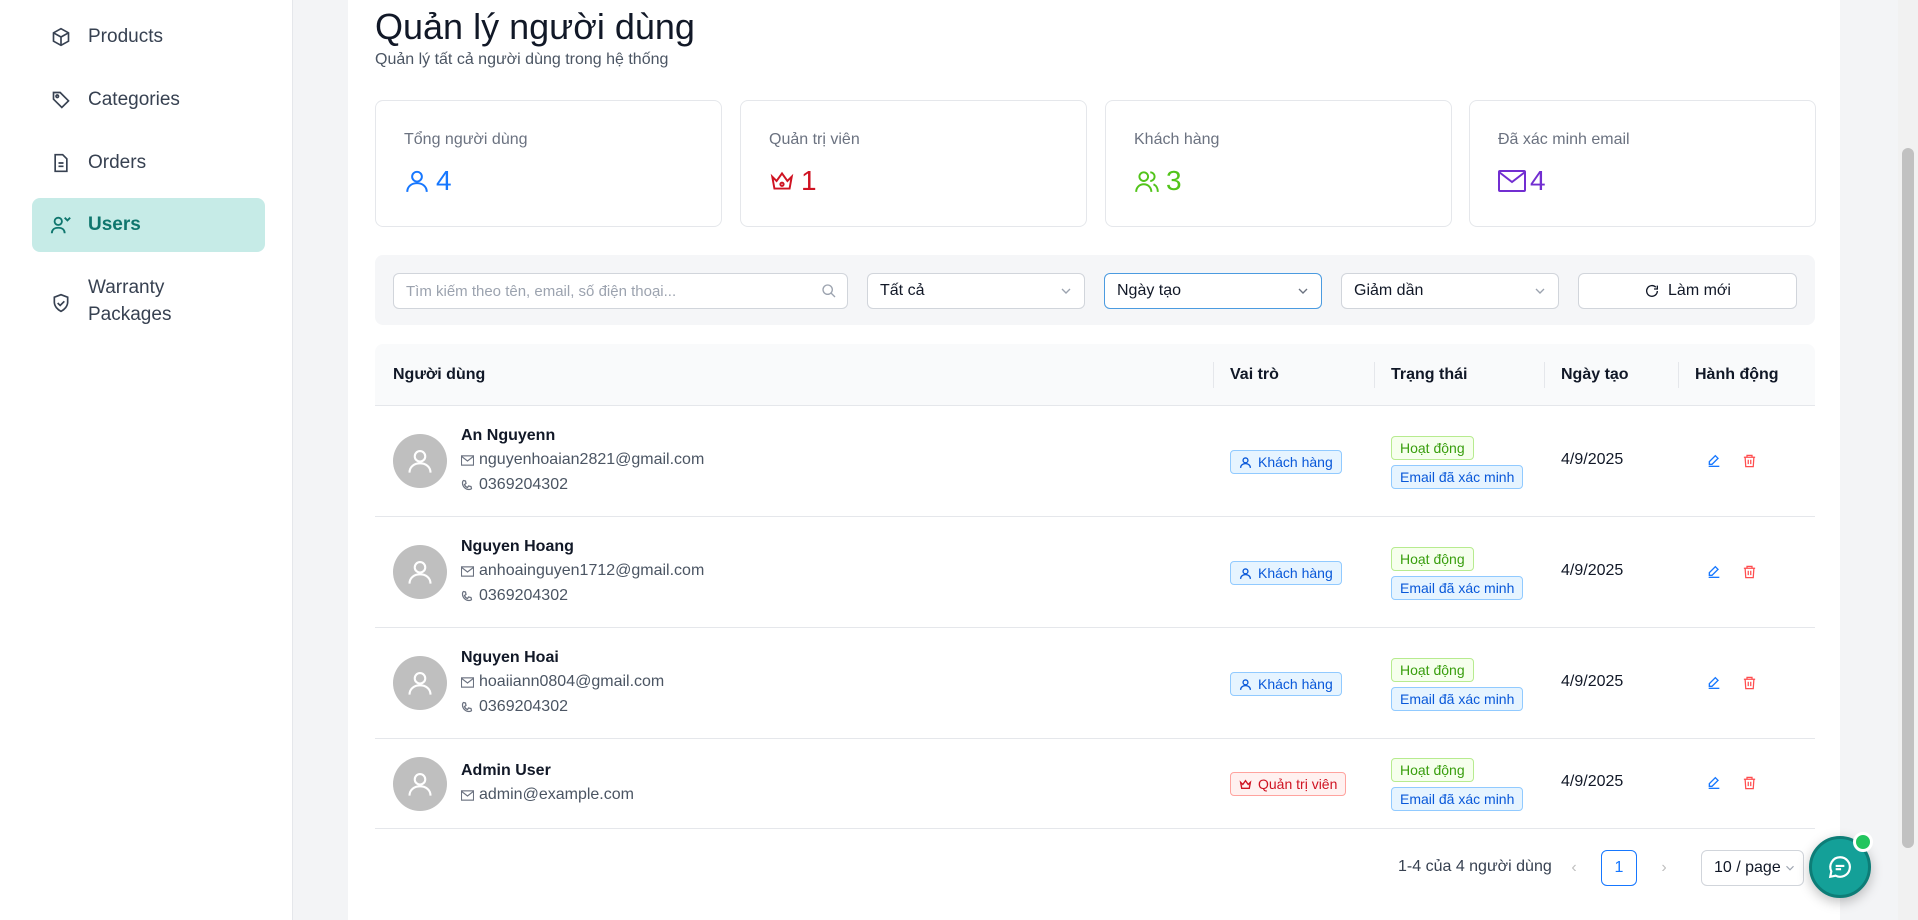 The height and width of the screenshot is (920, 1918). I want to click on page-size-value: 10 / page, so click(1747, 867).